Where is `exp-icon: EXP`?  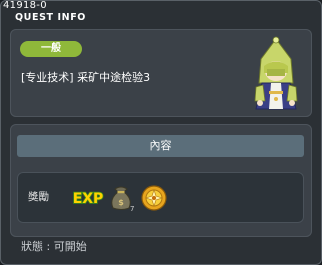 exp-icon: EXP is located at coordinates (88, 199).